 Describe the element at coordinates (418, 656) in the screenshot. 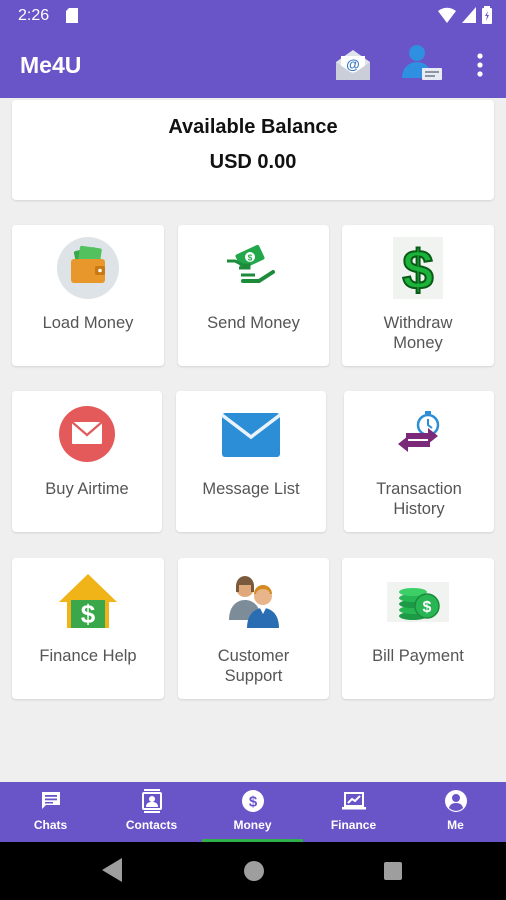

I see `tile-label: Bill Payment` at that location.